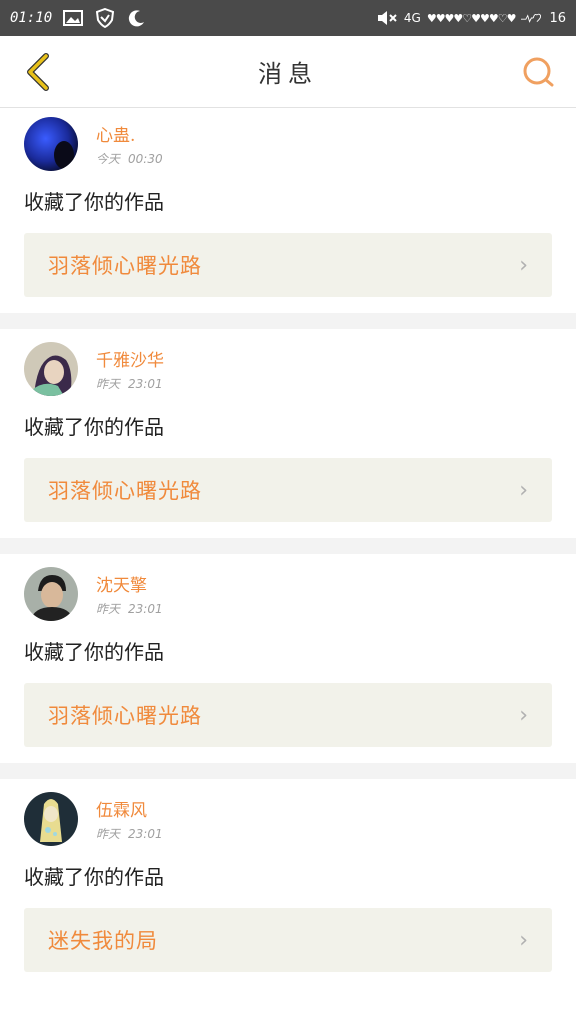  I want to click on app-header: 消息, so click(288, 72).